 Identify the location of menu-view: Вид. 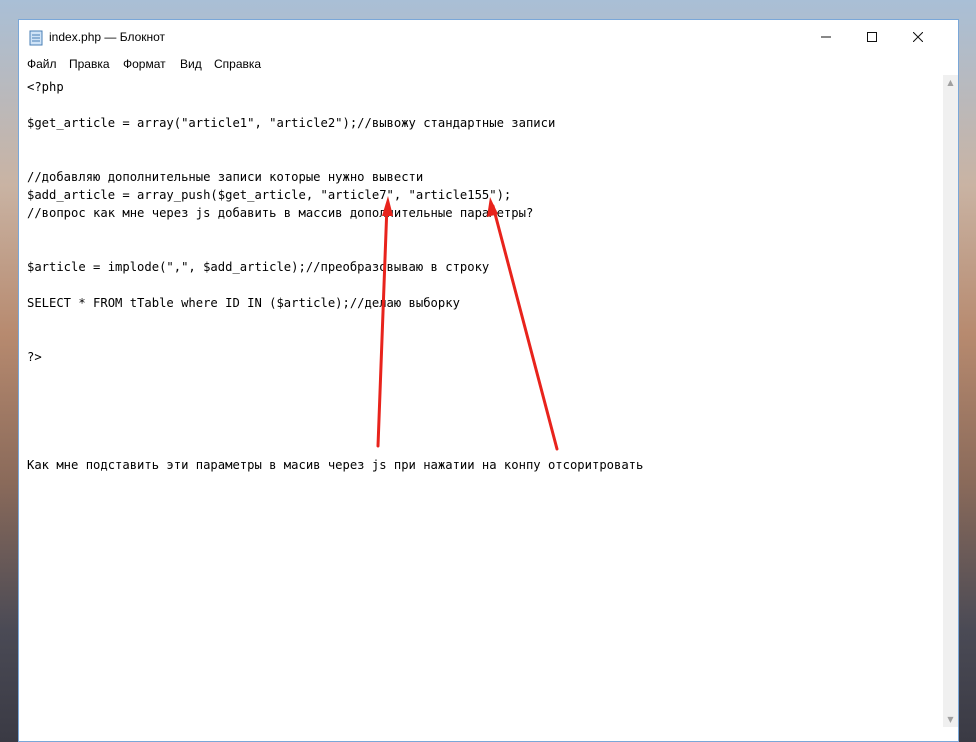
(191, 64).